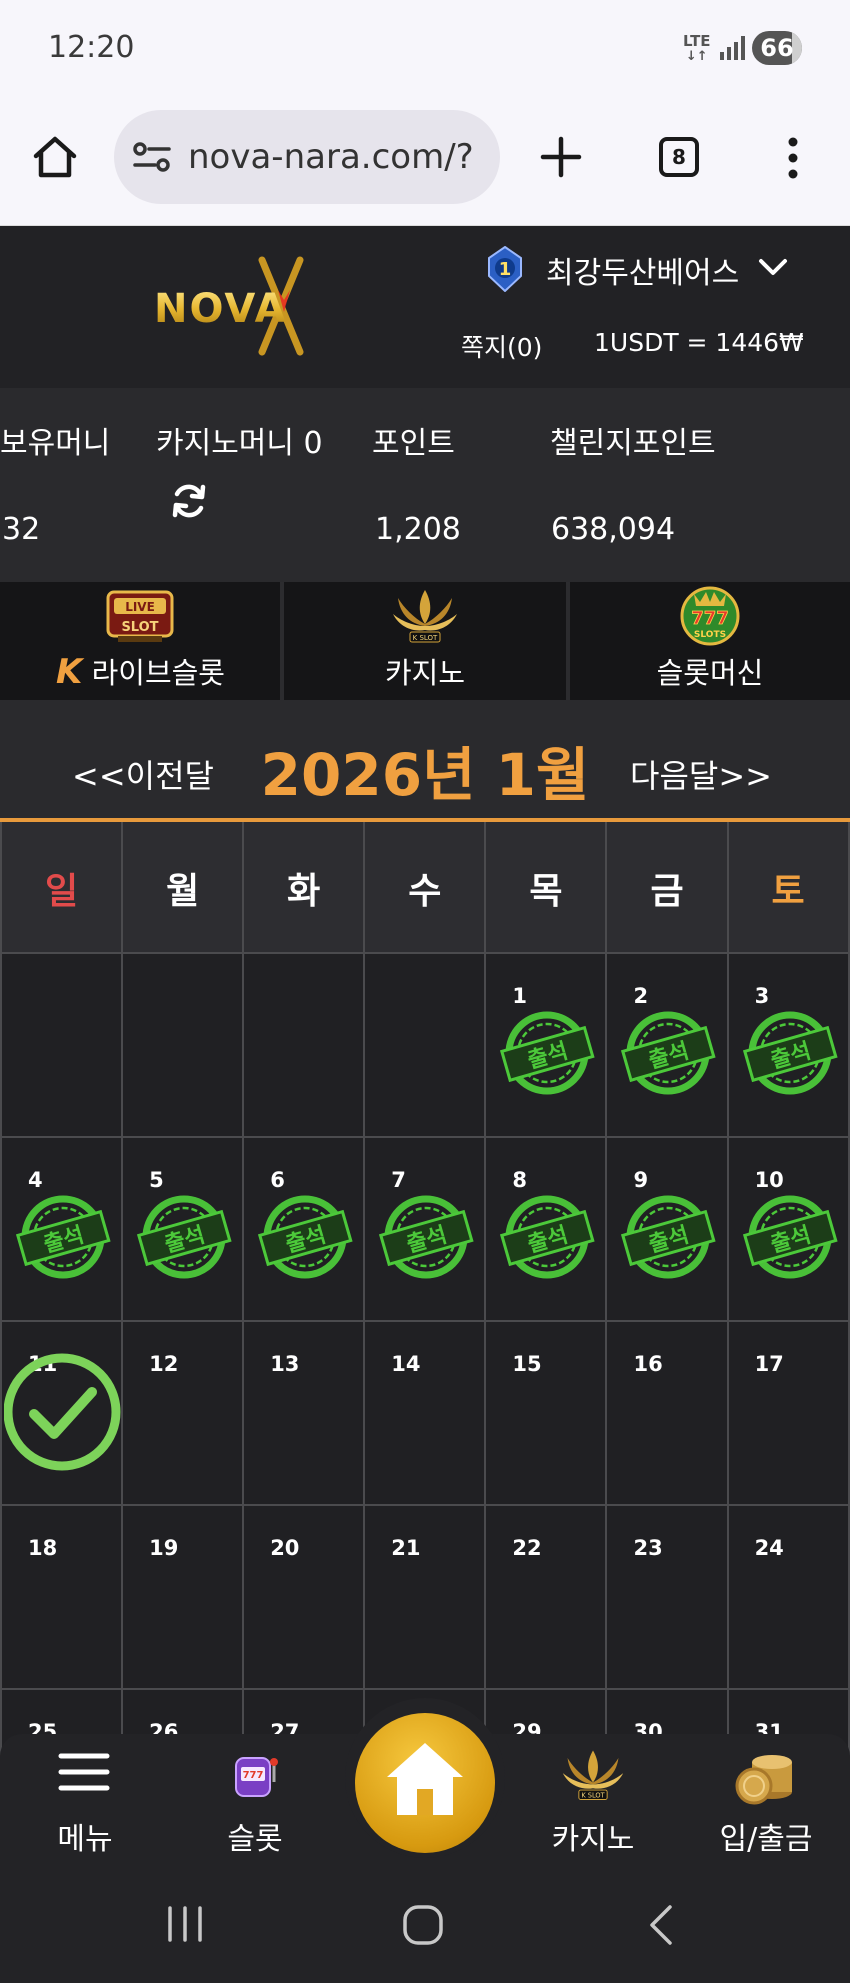  Describe the element at coordinates (285, 1548) in the screenshot. I see `day-number: 20` at that location.